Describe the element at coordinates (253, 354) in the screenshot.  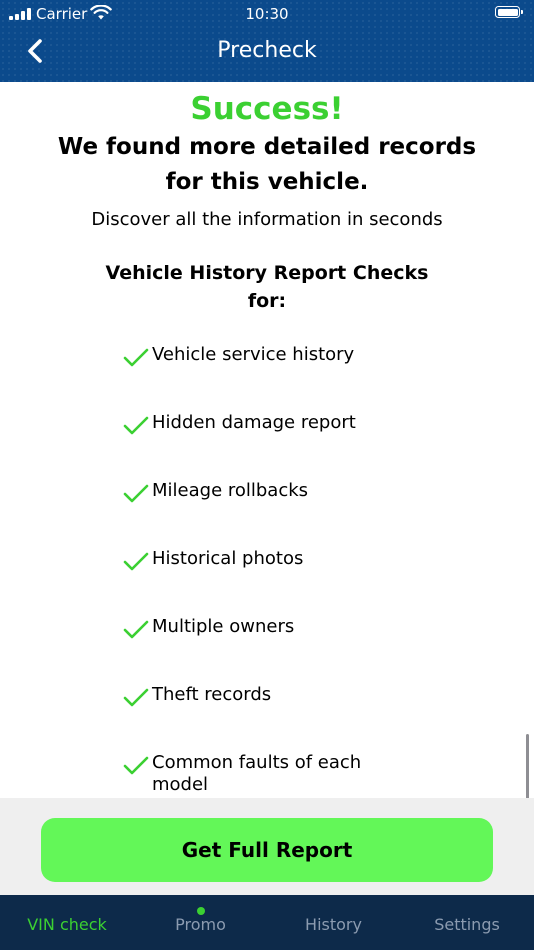
I see `checklist-item-label: Vehicle service history` at that location.